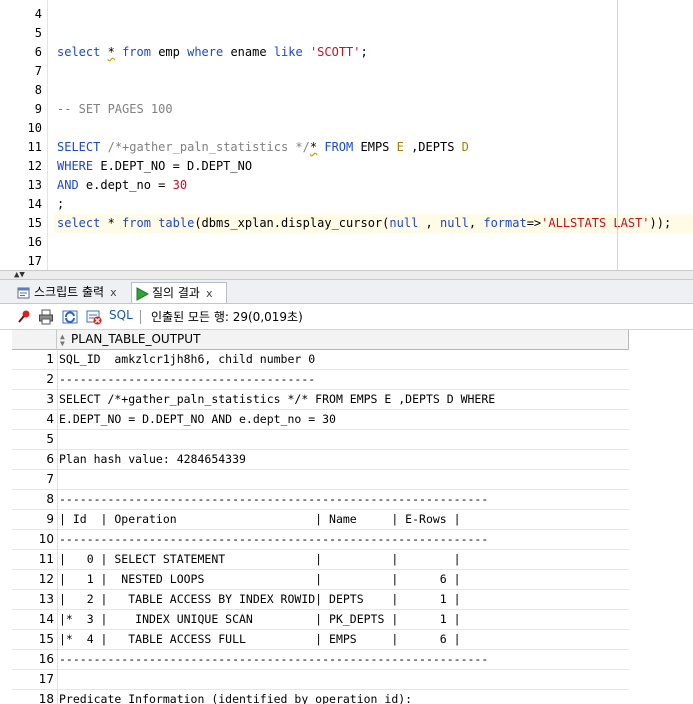 The image size is (693, 704). I want to click on table-cell: Plan hash value: 4284654339, so click(152, 459).